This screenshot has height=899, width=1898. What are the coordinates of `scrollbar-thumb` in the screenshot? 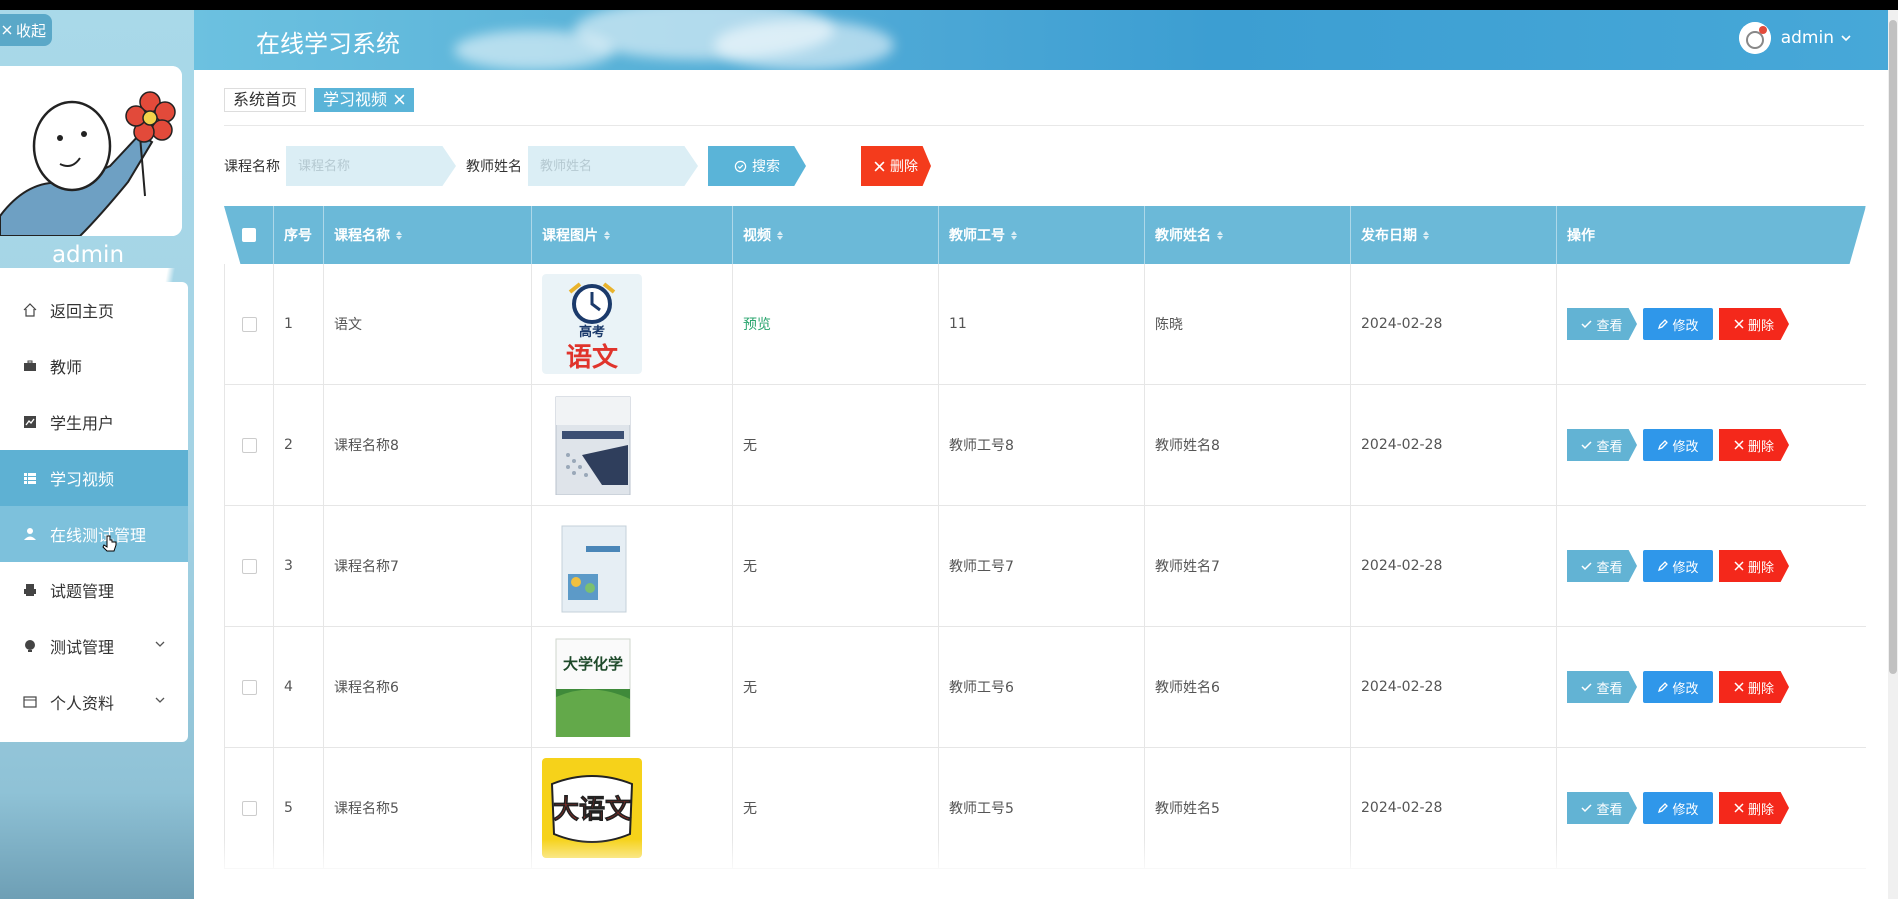 It's located at (1893, 347).